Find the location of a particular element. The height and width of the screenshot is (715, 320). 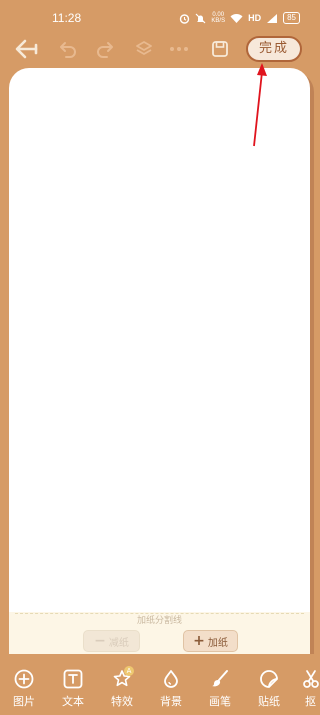

minus-icon: − is located at coordinates (100, 641).